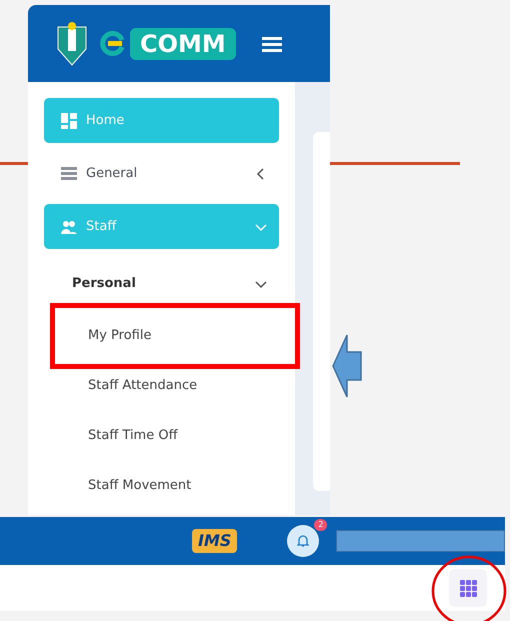 The image size is (510, 621). I want to click on menu-group: Personal, so click(161, 284).